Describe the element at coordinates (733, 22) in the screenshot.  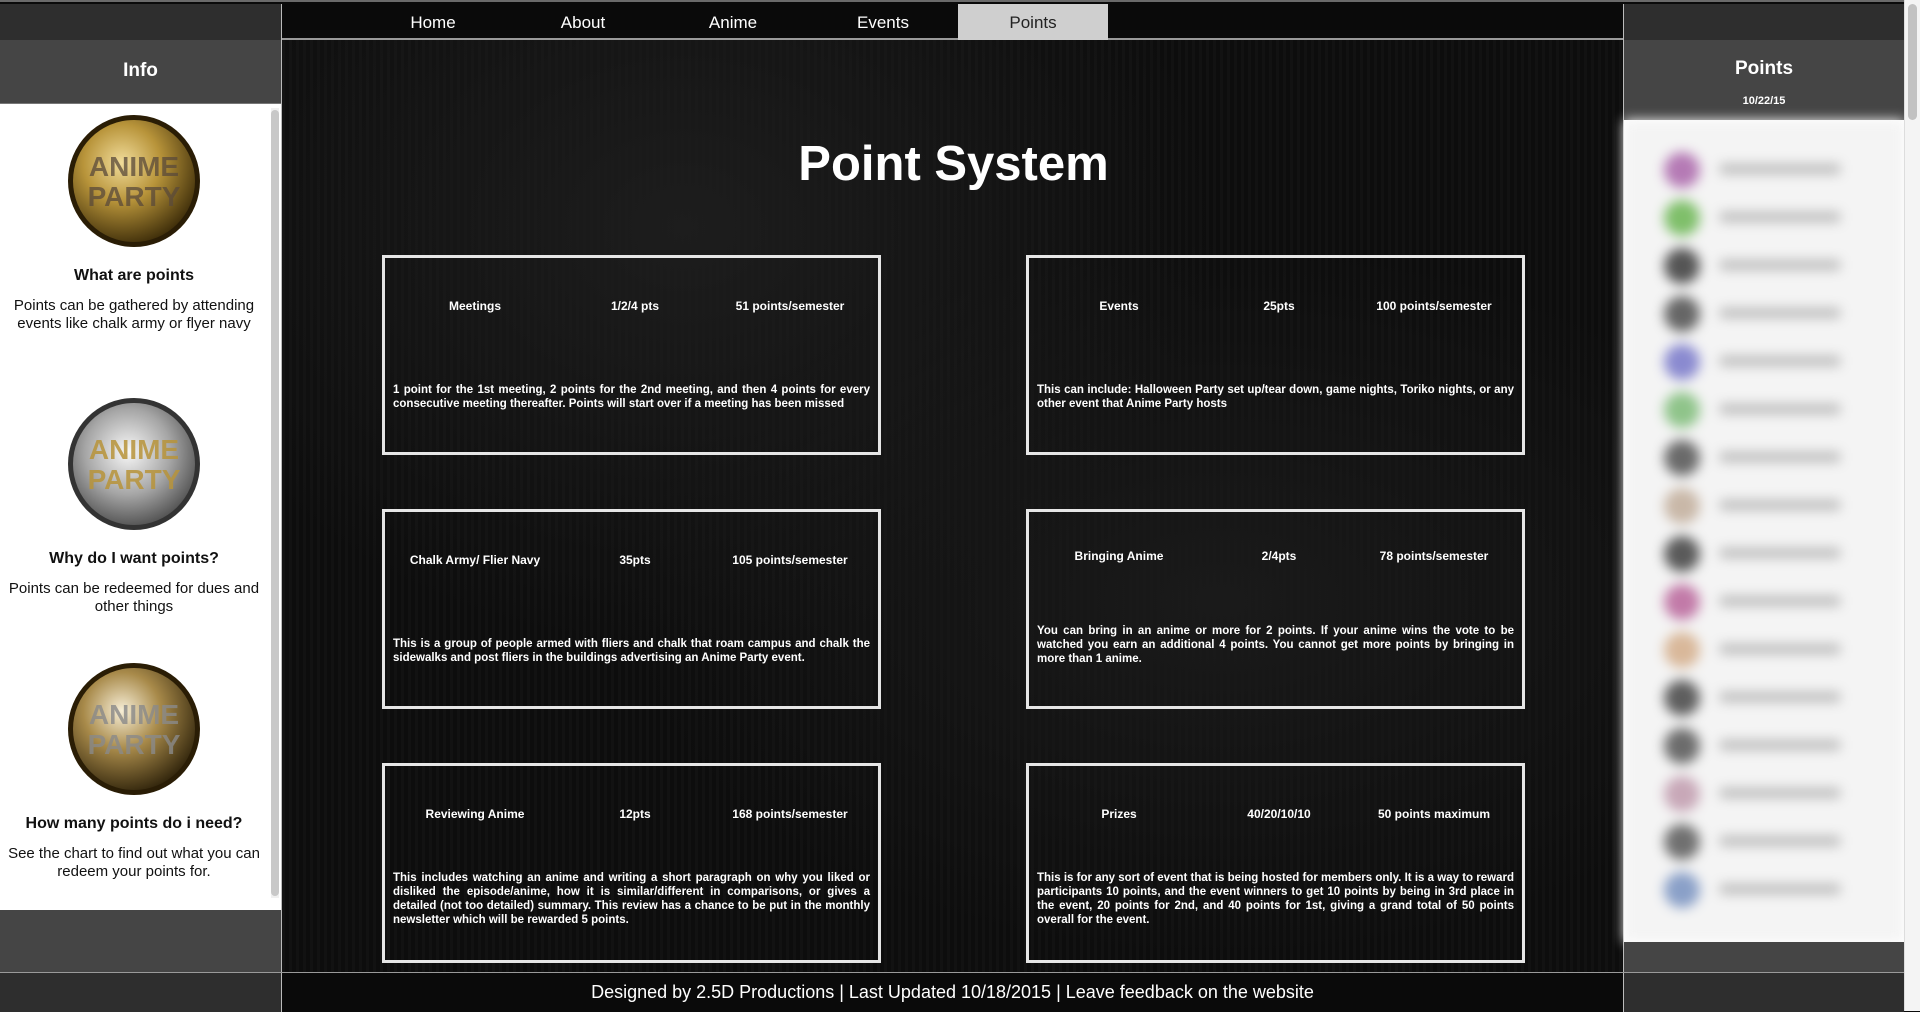
I see `nav-anime: Anime` at that location.